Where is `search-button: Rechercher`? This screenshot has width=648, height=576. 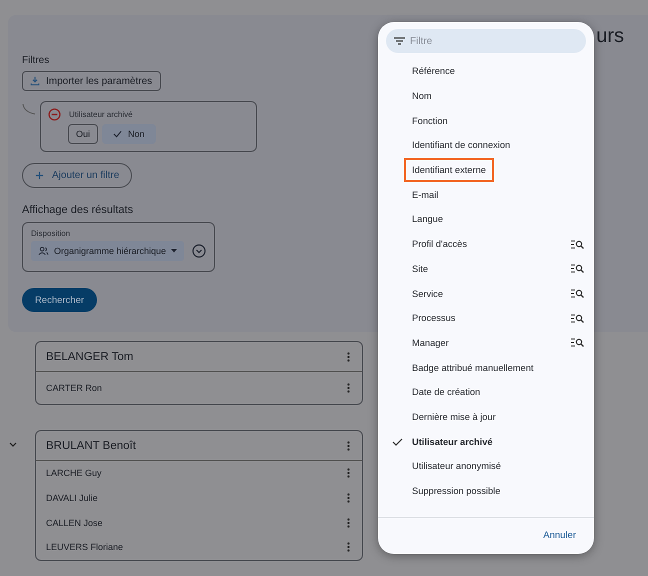 search-button: Rechercher is located at coordinates (59, 300).